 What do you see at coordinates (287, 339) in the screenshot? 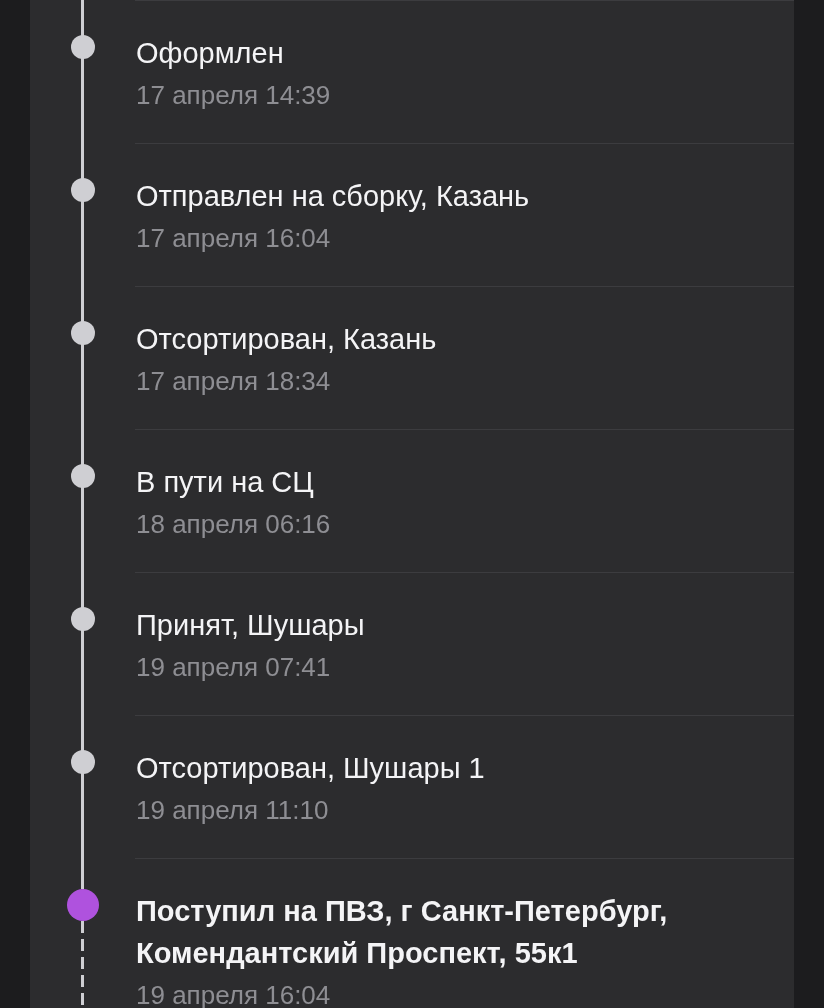
I see `event-title: Отсортирован, Казань` at bounding box center [287, 339].